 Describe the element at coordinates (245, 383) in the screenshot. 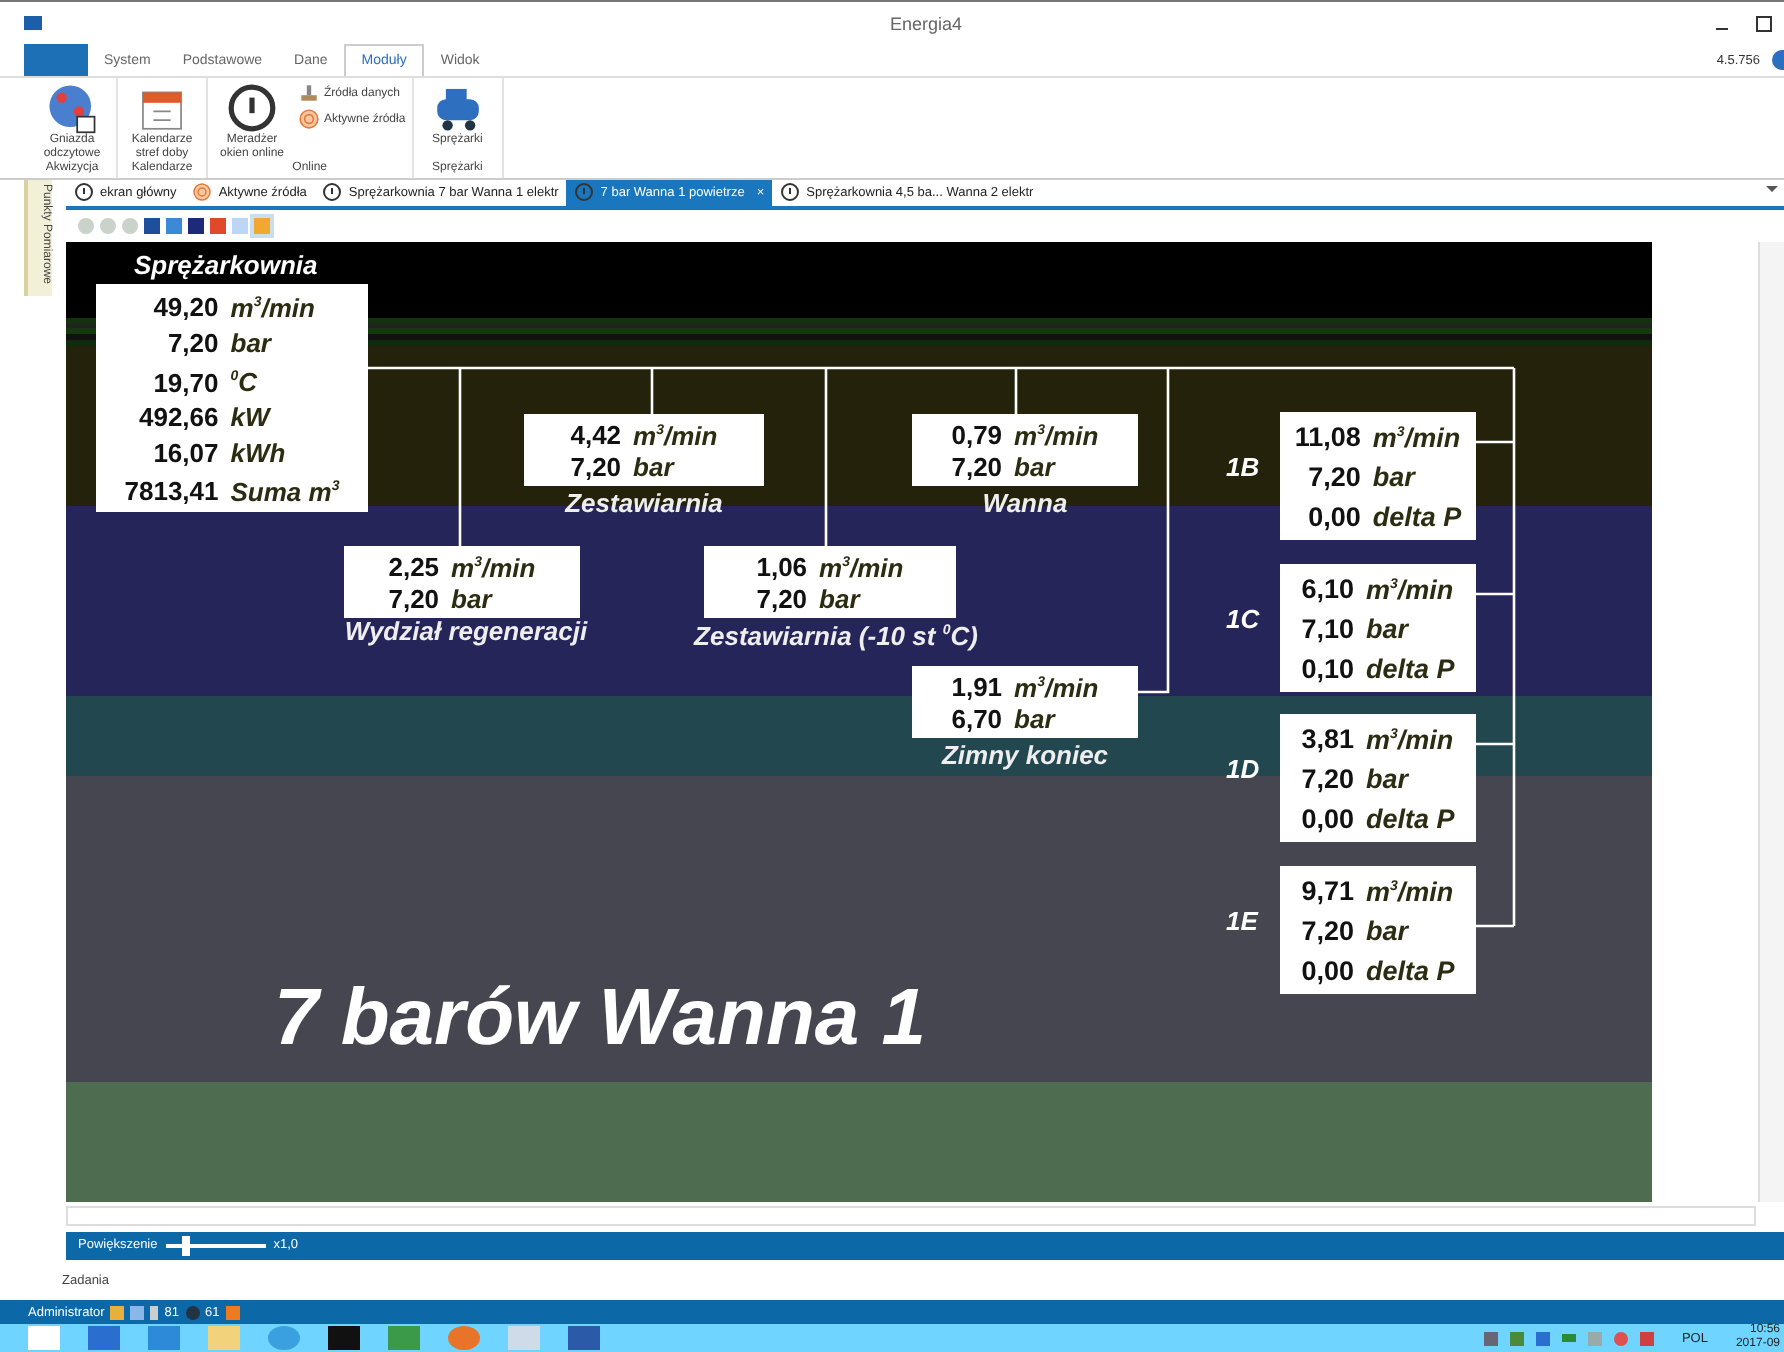

I see `measurement-unit: $^{0}$C` at that location.